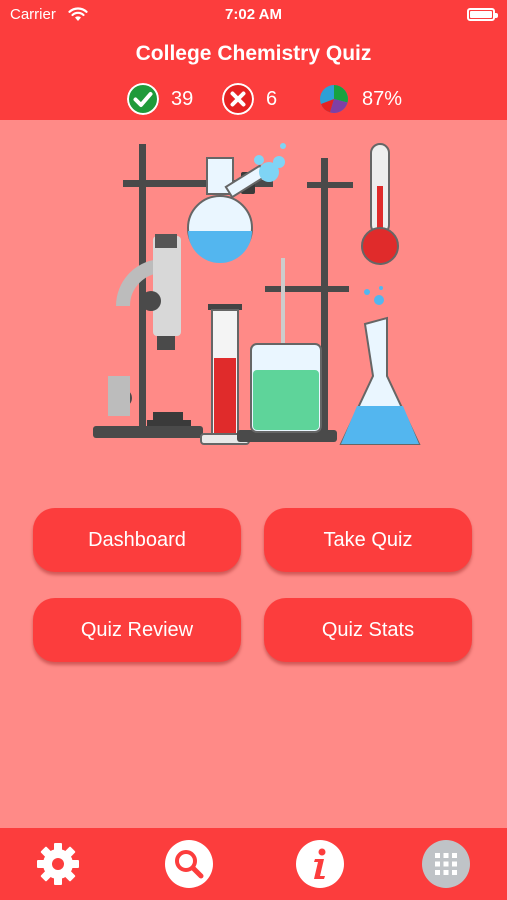  I want to click on quiz-review-button: Quiz Review, so click(137, 630).